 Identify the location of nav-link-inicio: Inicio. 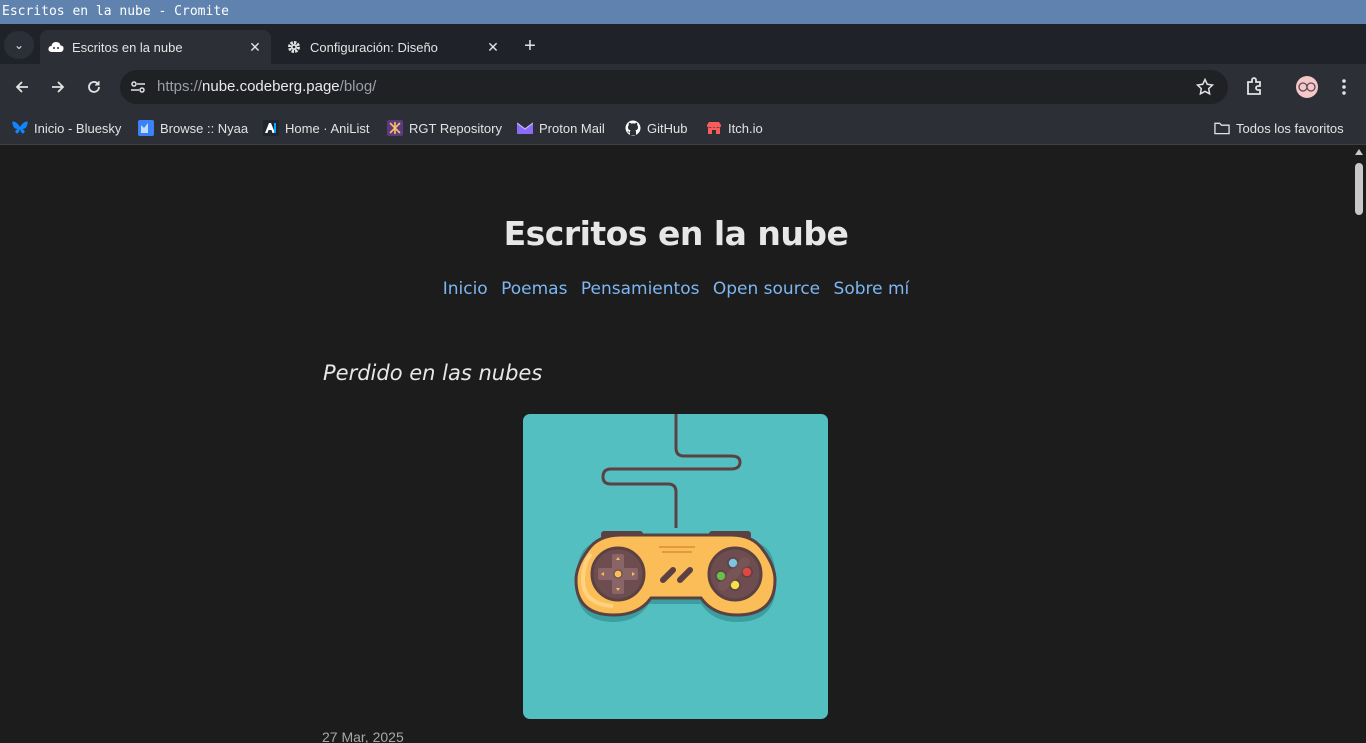
(465, 289).